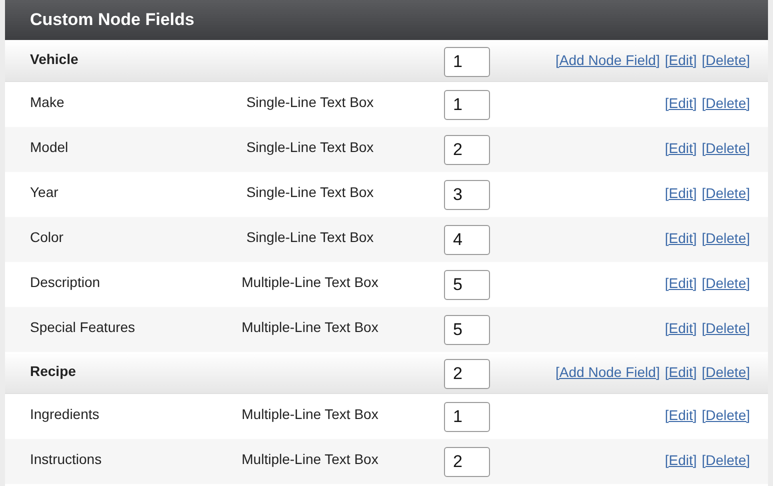 This screenshot has width=773, height=486. I want to click on order-field: 3, so click(467, 195).